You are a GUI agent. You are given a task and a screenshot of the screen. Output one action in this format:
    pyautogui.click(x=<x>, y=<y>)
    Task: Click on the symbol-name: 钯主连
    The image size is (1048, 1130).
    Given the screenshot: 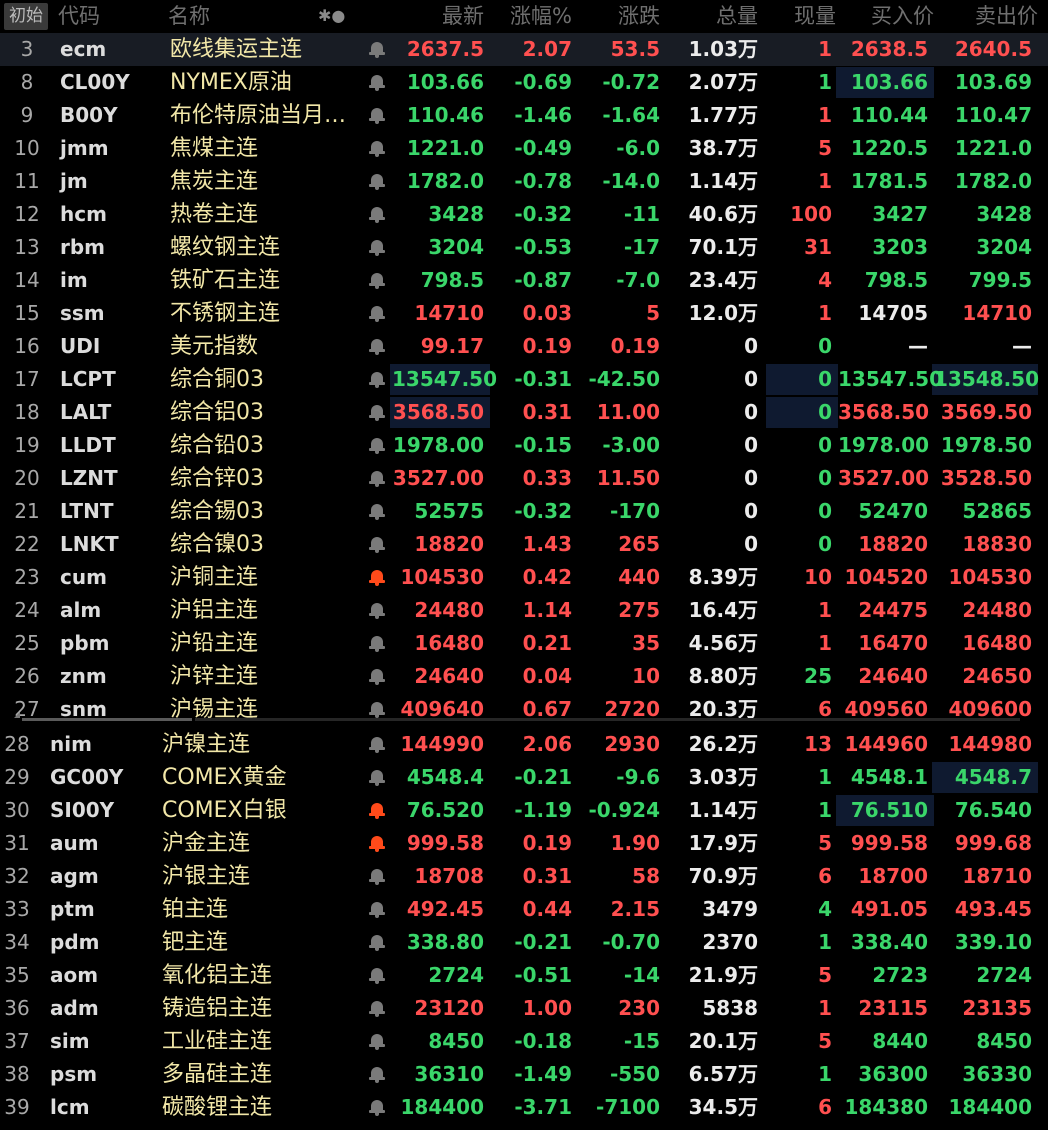 What is the action you would take?
    pyautogui.click(x=257, y=942)
    